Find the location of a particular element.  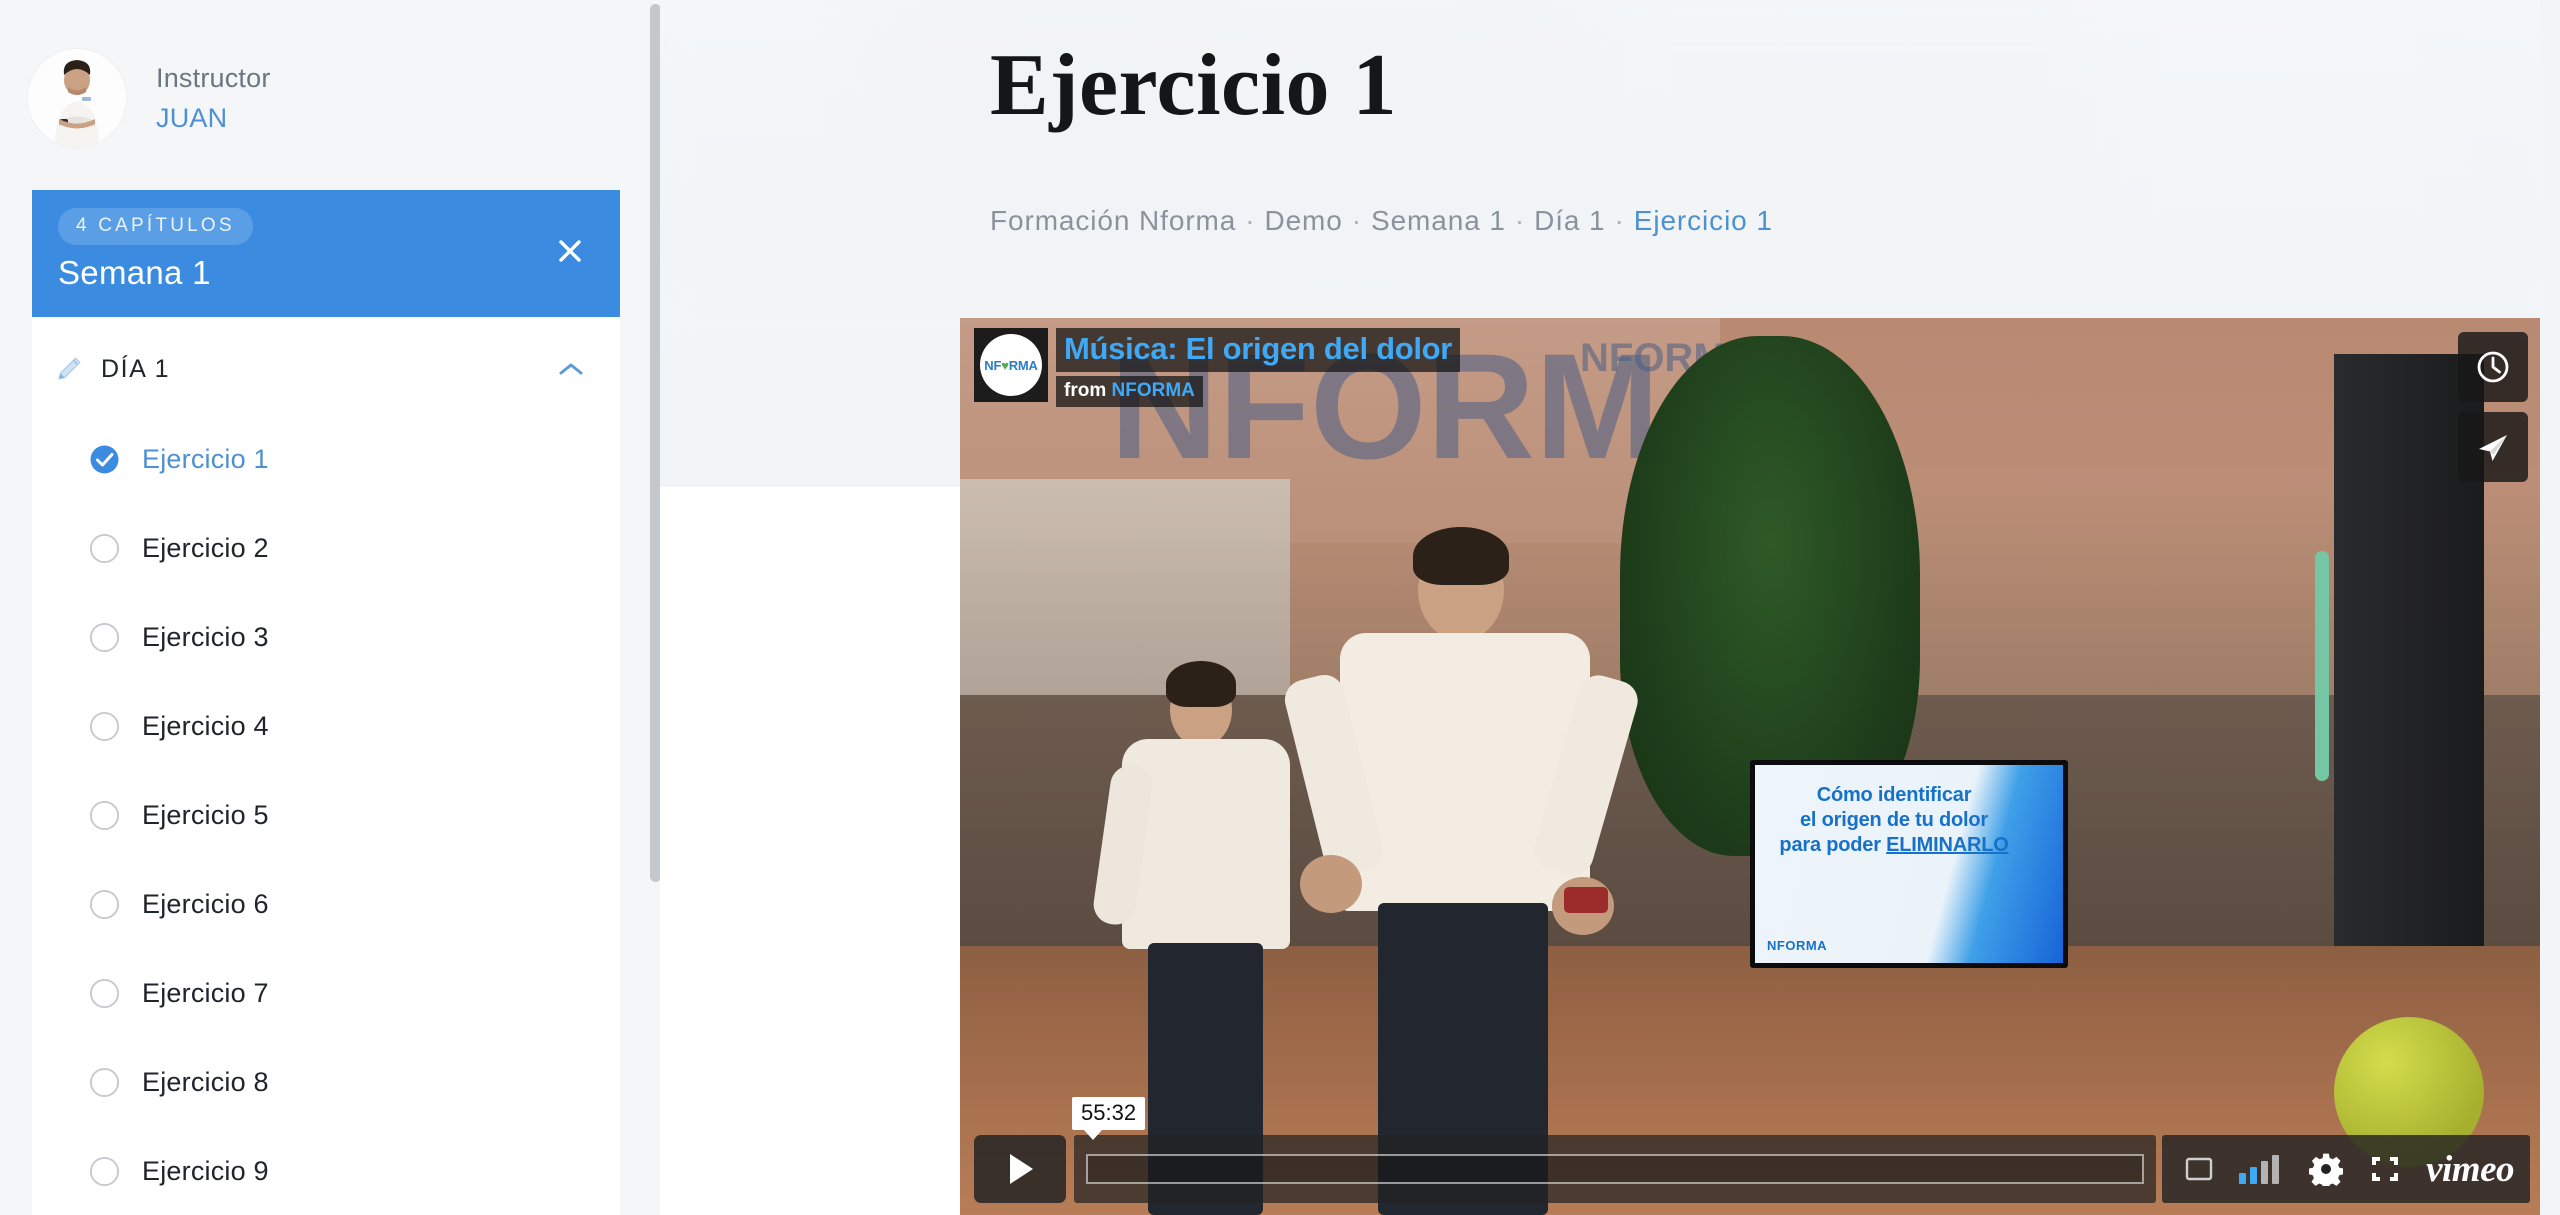

video-controls-right: vimeo is located at coordinates (2346, 1169).